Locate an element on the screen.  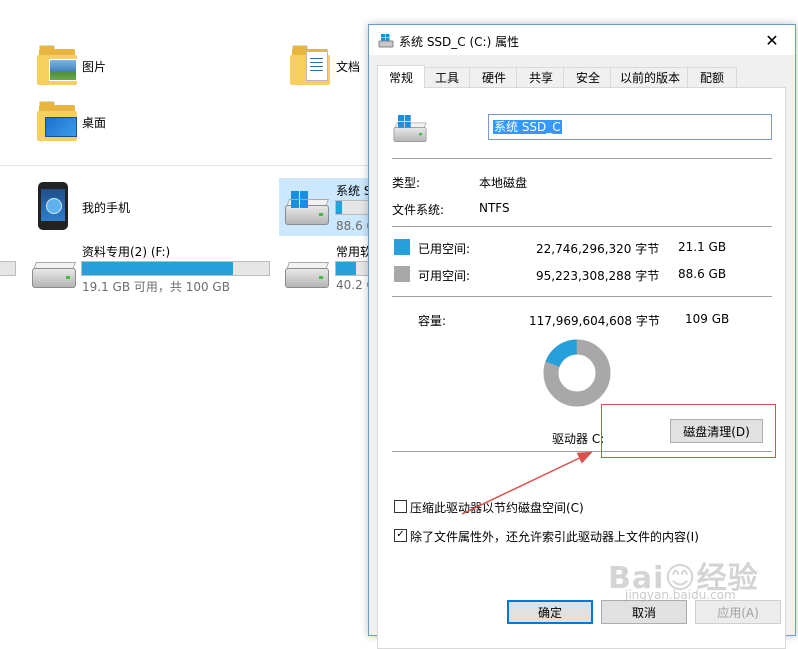
used-space-bytes: 22,746,296,320 字节 is located at coordinates (598, 249).